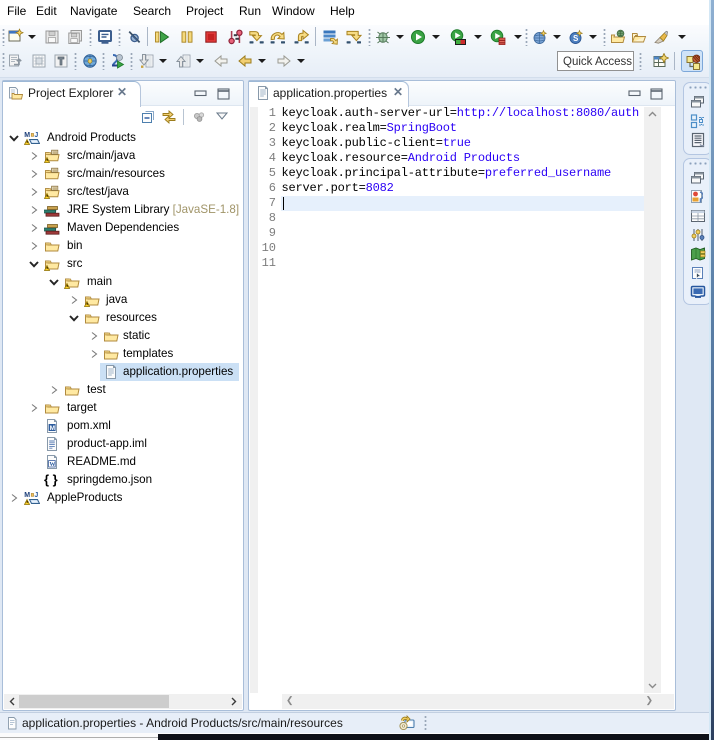 This screenshot has width=714, height=740. Describe the element at coordinates (52, 465) in the screenshot. I see `svg-text: W` at that location.